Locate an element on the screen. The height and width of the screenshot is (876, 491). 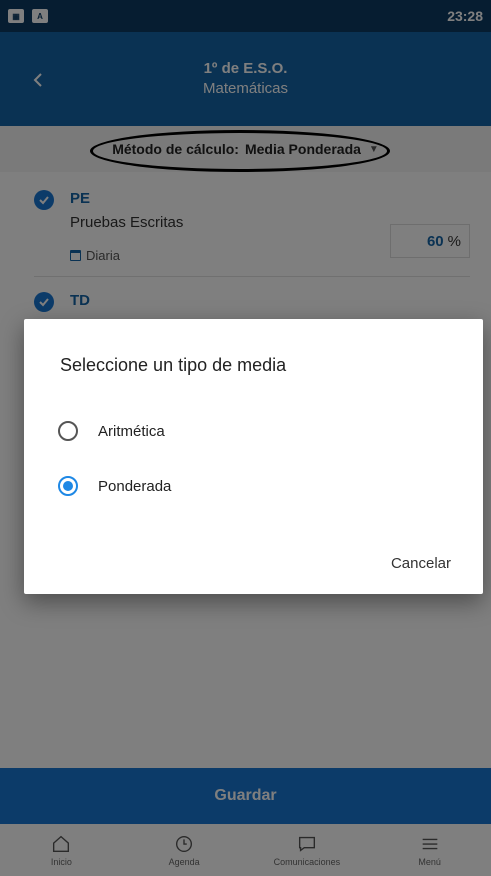
option-ponderada: Ponderada is located at coordinates (114, 486).